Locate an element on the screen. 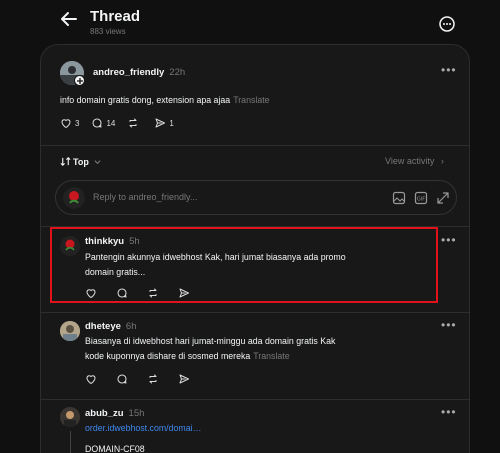 The height and width of the screenshot is (453, 500). follow-plus-icon is located at coordinates (79, 80).